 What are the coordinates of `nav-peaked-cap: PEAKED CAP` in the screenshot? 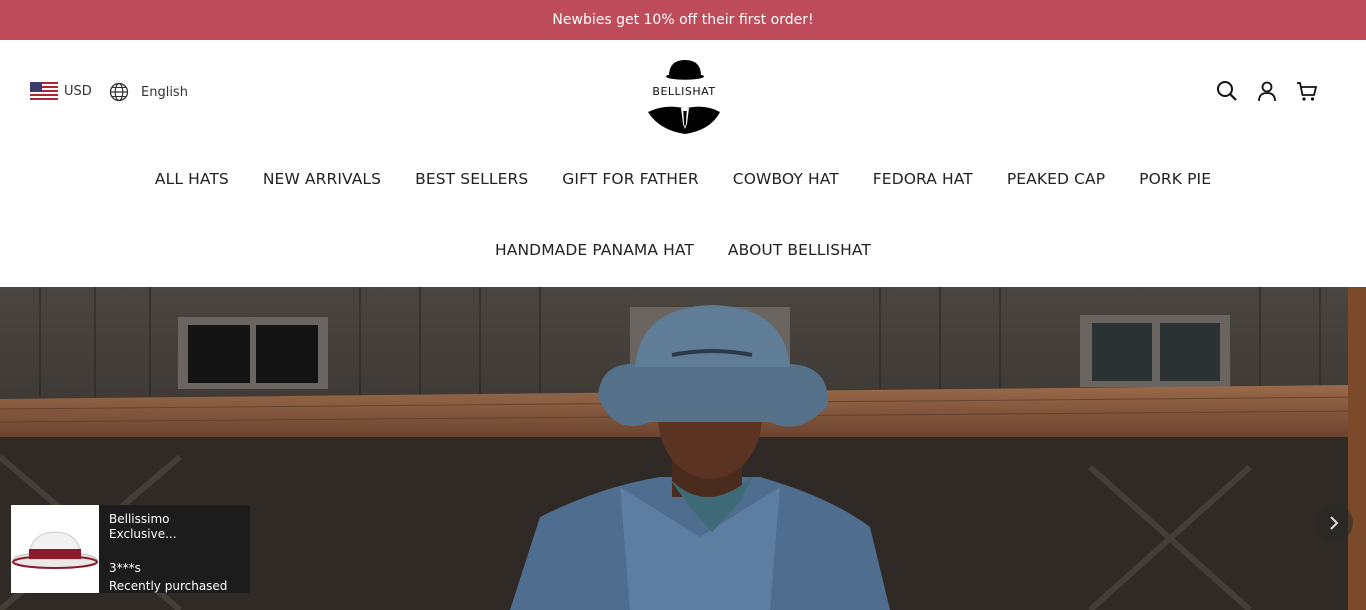 It's located at (1056, 179).